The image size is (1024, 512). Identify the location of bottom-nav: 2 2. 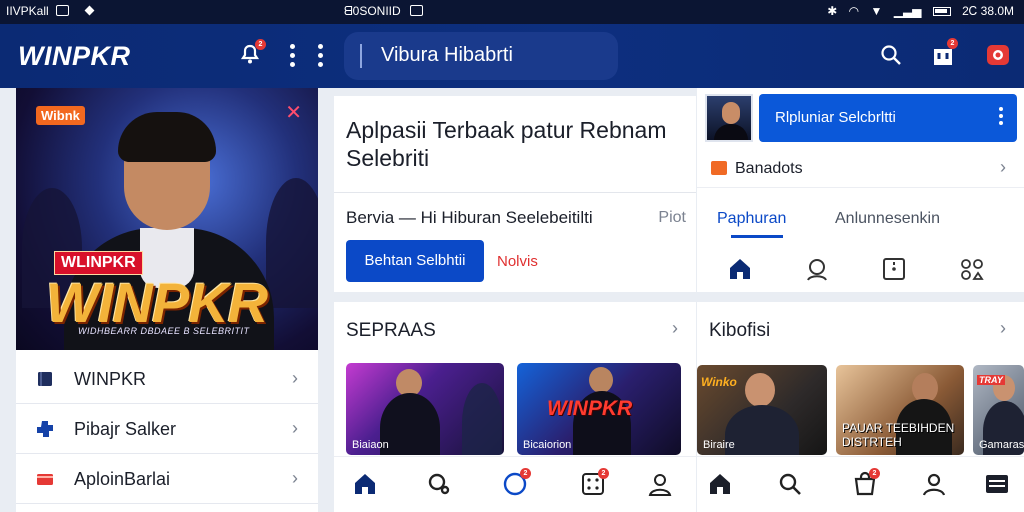
(515, 484).